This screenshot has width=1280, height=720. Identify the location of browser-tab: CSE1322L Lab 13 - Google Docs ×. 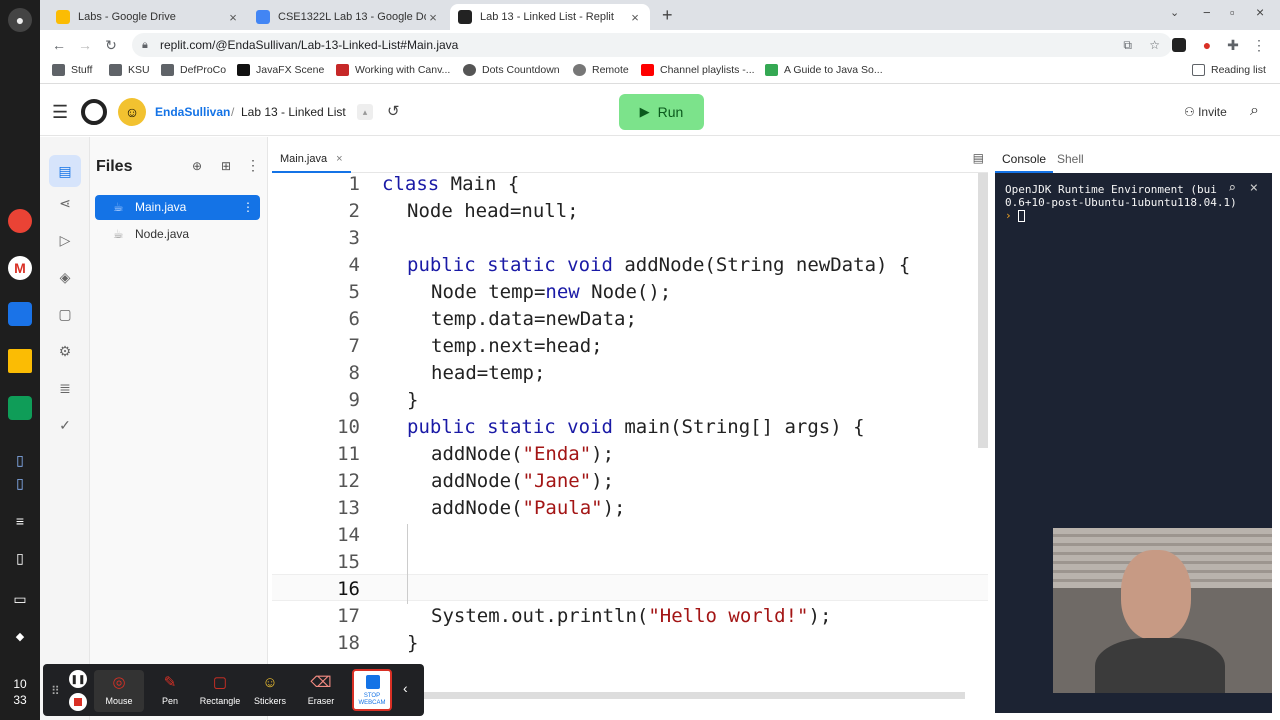
(348, 17).